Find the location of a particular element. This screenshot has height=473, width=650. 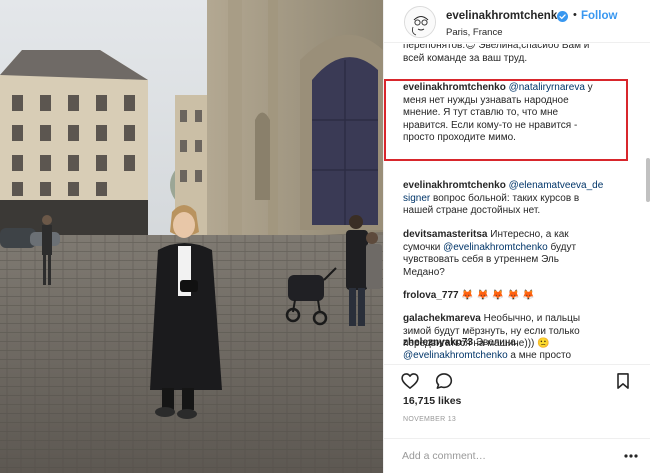

comment-text: Интересно, а как is located at coordinates (528, 234).